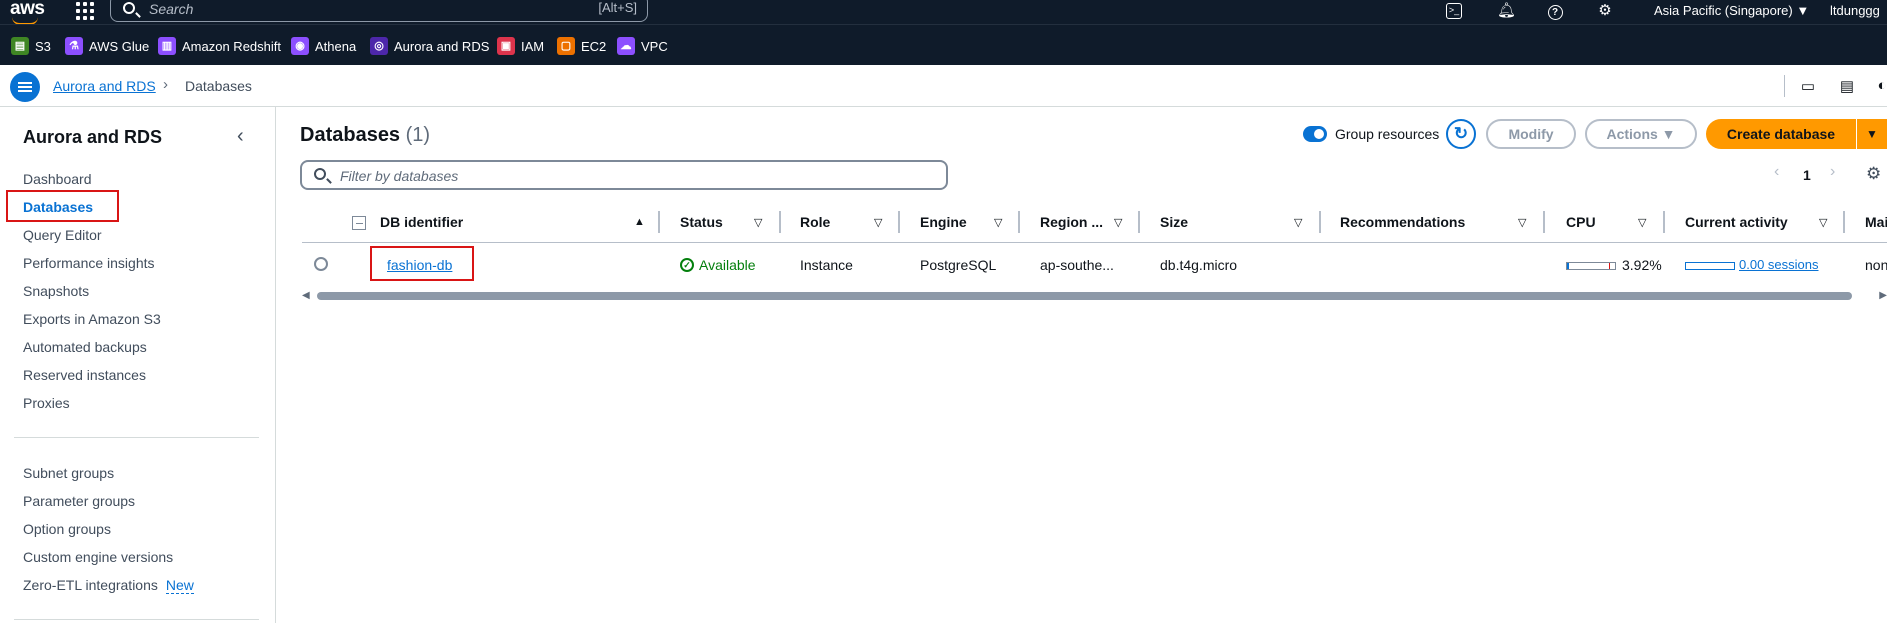  Describe the element at coordinates (92, 319) in the screenshot. I see `sidebar-item-exports-s3: Exports in Amazon S3` at that location.